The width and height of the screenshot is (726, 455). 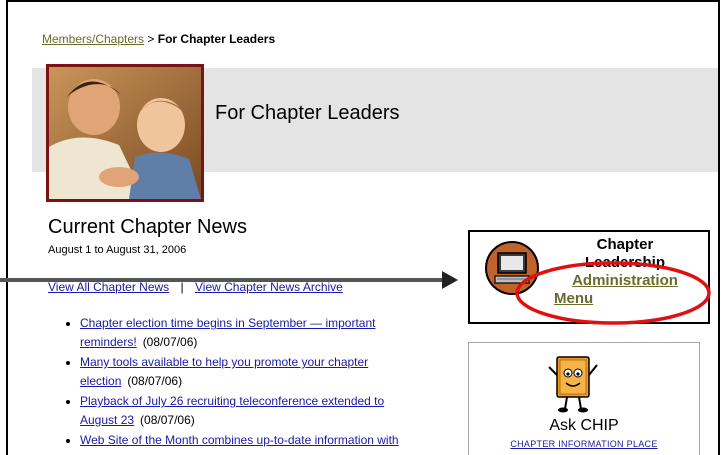 What do you see at coordinates (583, 444) in the screenshot?
I see `chapter-information-place-link: CHAPTER INFORMATION PLACE` at bounding box center [583, 444].